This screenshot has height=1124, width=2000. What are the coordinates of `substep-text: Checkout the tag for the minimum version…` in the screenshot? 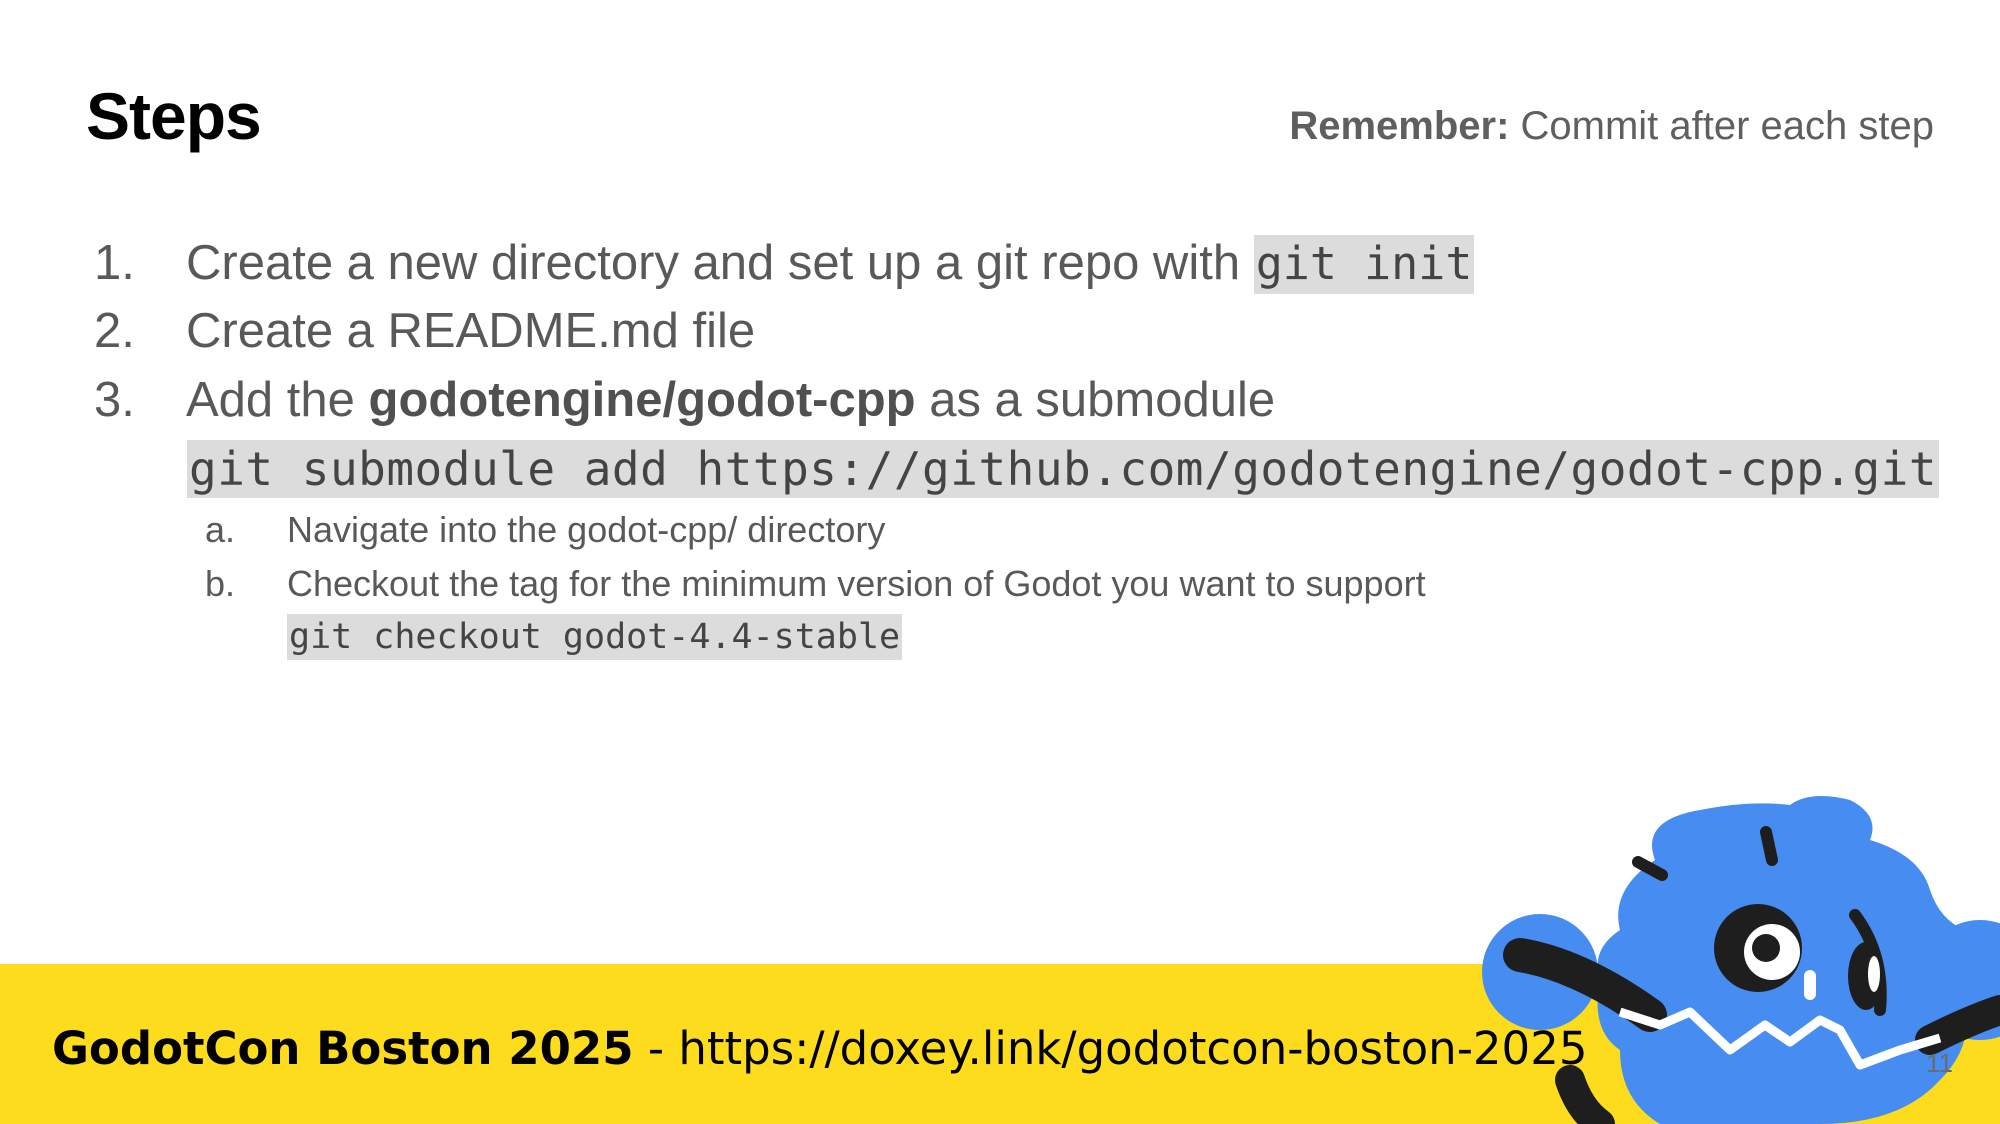 It's located at (856, 583).